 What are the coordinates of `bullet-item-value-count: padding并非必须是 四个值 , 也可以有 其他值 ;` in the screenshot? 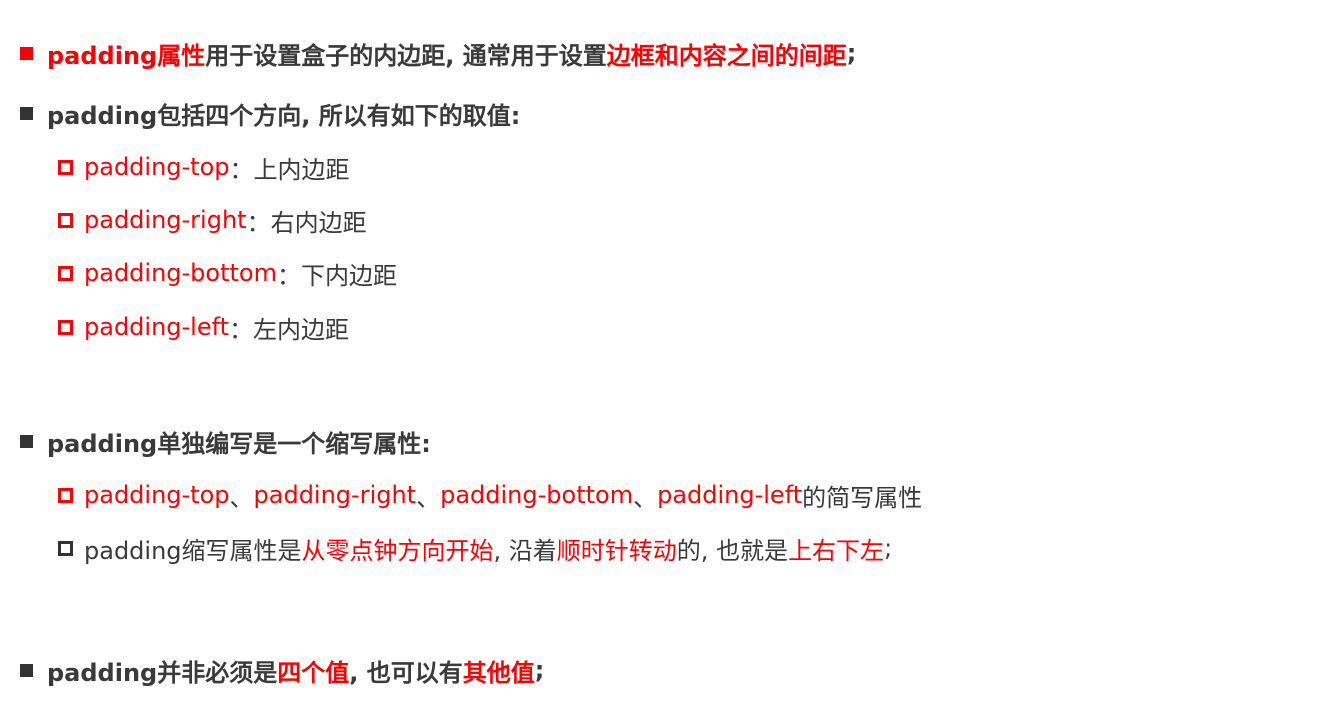 It's located at (282, 670).